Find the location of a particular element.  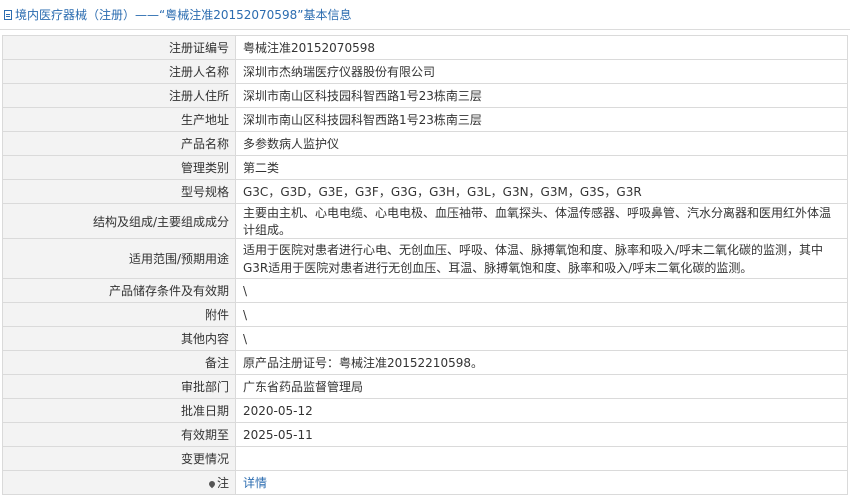

row-value: 多参数病人监护仪 is located at coordinates (541, 143).